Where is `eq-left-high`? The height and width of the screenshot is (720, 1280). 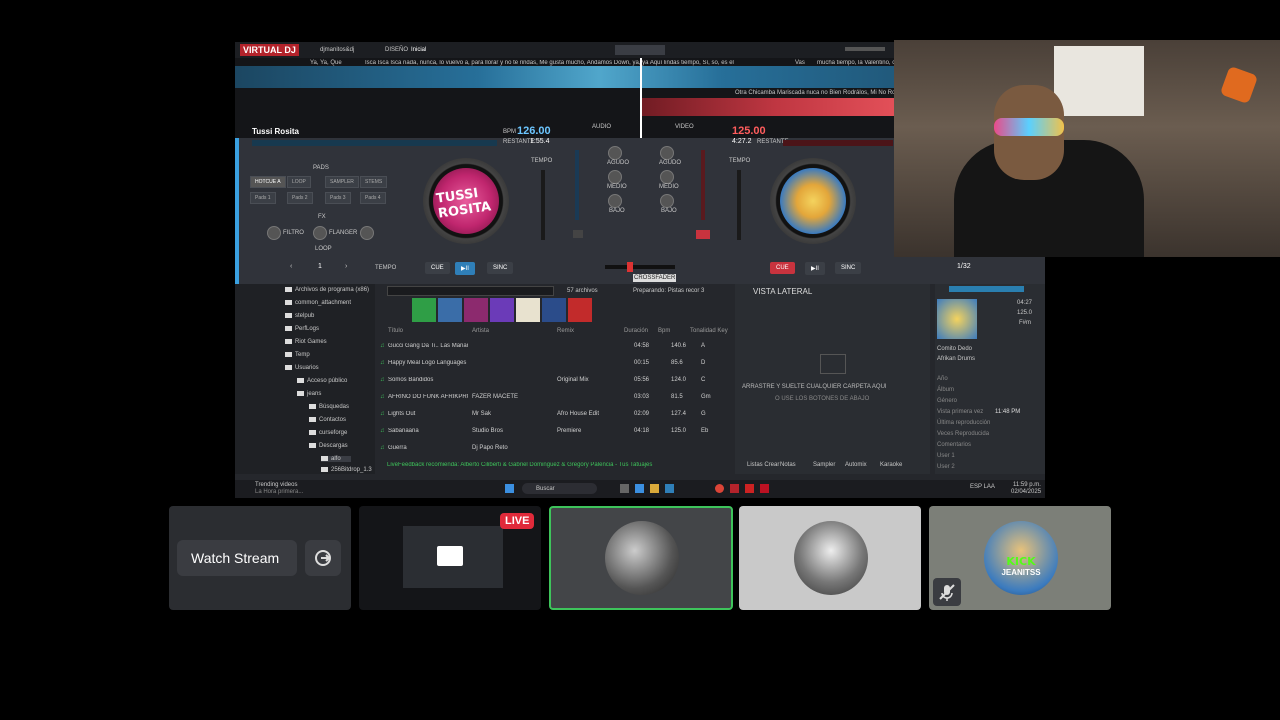
eq-left-high is located at coordinates (615, 153).